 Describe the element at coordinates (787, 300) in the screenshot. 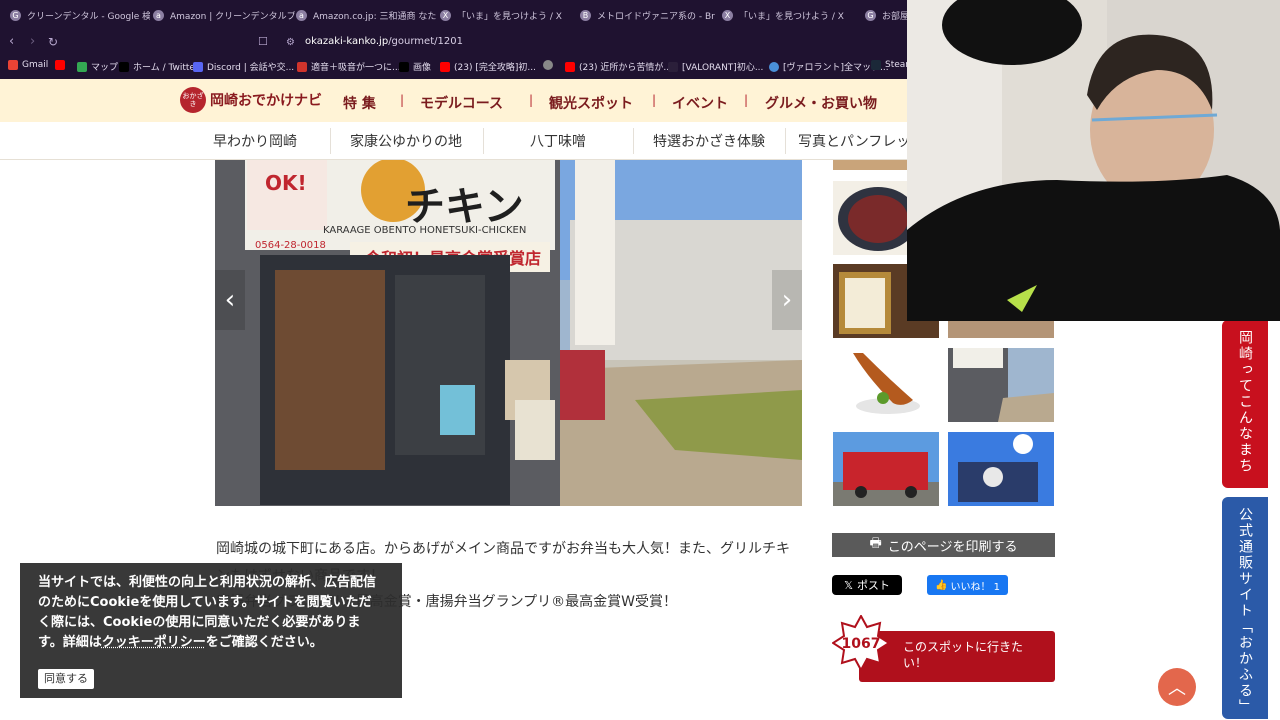

I see `photo-next-button: ›` at that location.